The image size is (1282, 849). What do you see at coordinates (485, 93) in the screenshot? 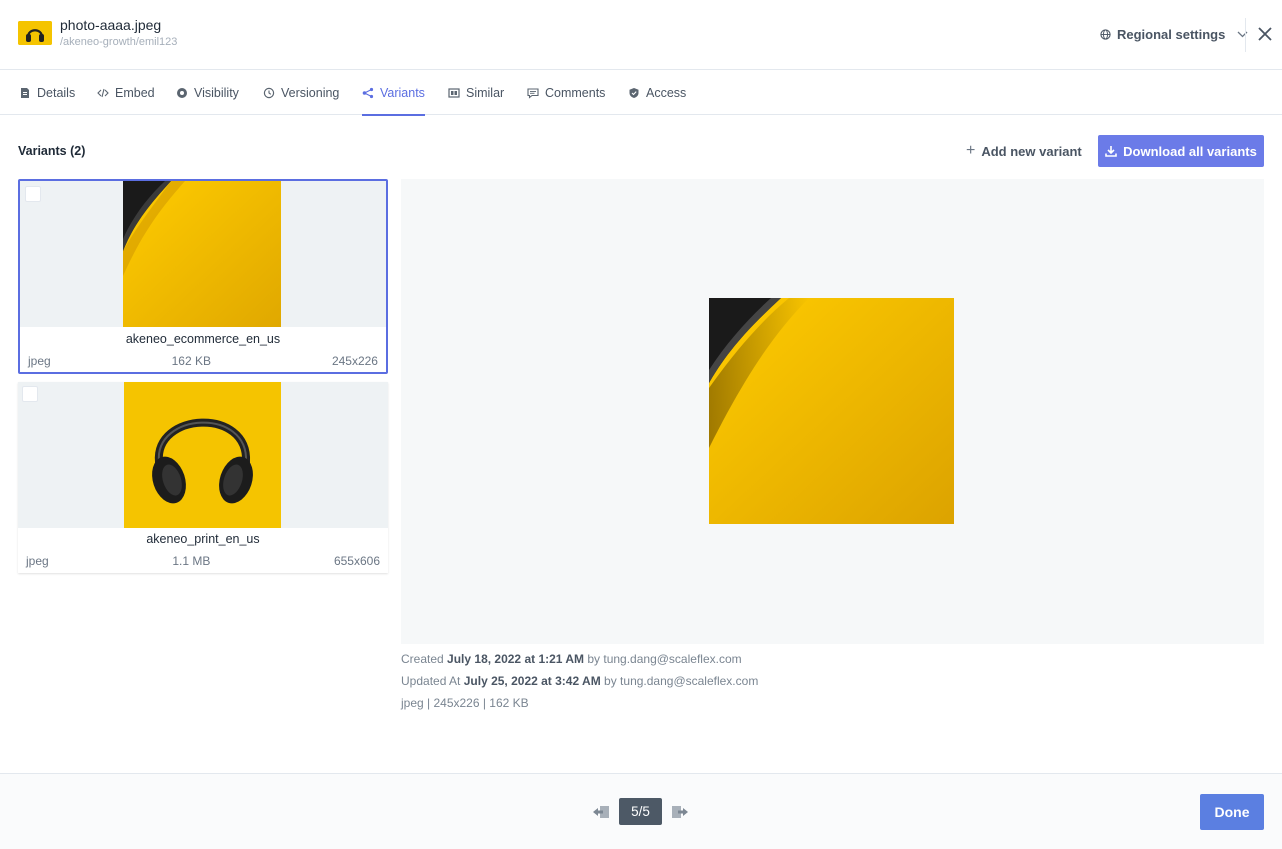
I see `tab-similar-label: Similar` at bounding box center [485, 93].